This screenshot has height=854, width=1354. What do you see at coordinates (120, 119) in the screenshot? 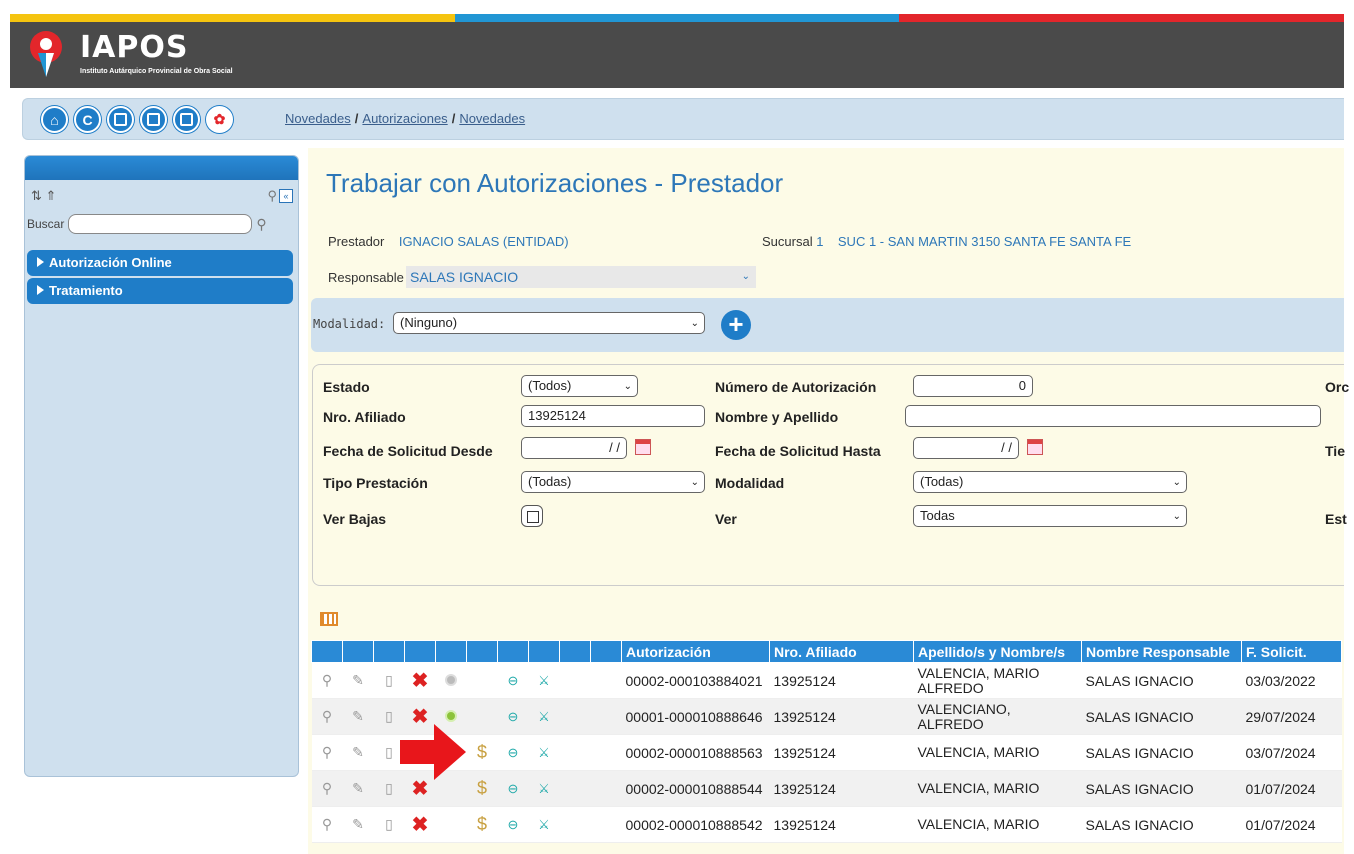
I see `list-icon` at bounding box center [120, 119].